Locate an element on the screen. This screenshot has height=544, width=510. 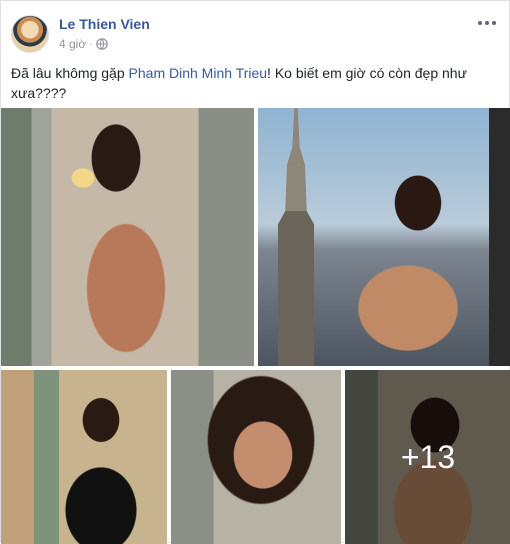
window-frame is located at coordinates (499, 237).